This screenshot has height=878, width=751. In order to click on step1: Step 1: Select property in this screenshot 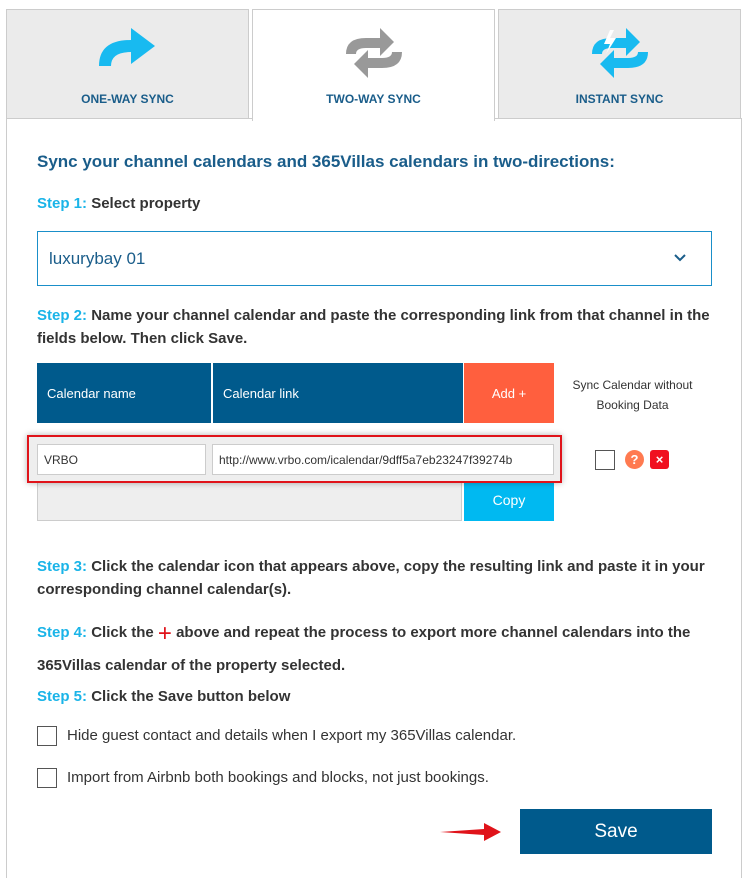, I will do `click(119, 203)`.